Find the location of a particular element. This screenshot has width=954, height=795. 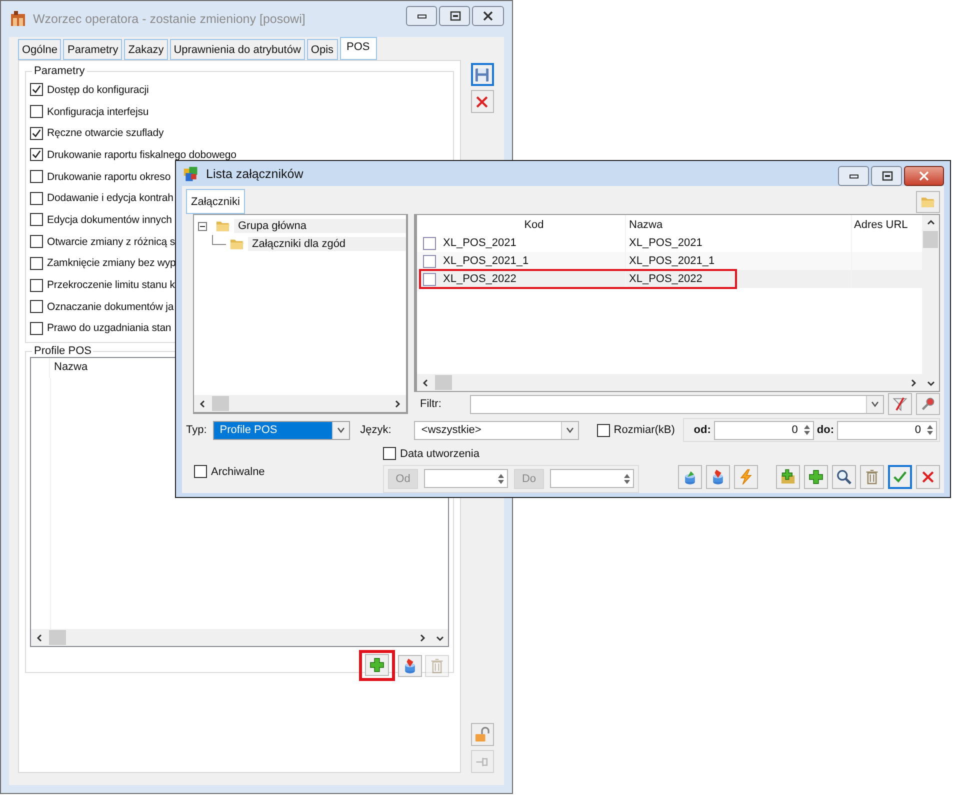

wrench-icon is located at coordinates (928, 404).